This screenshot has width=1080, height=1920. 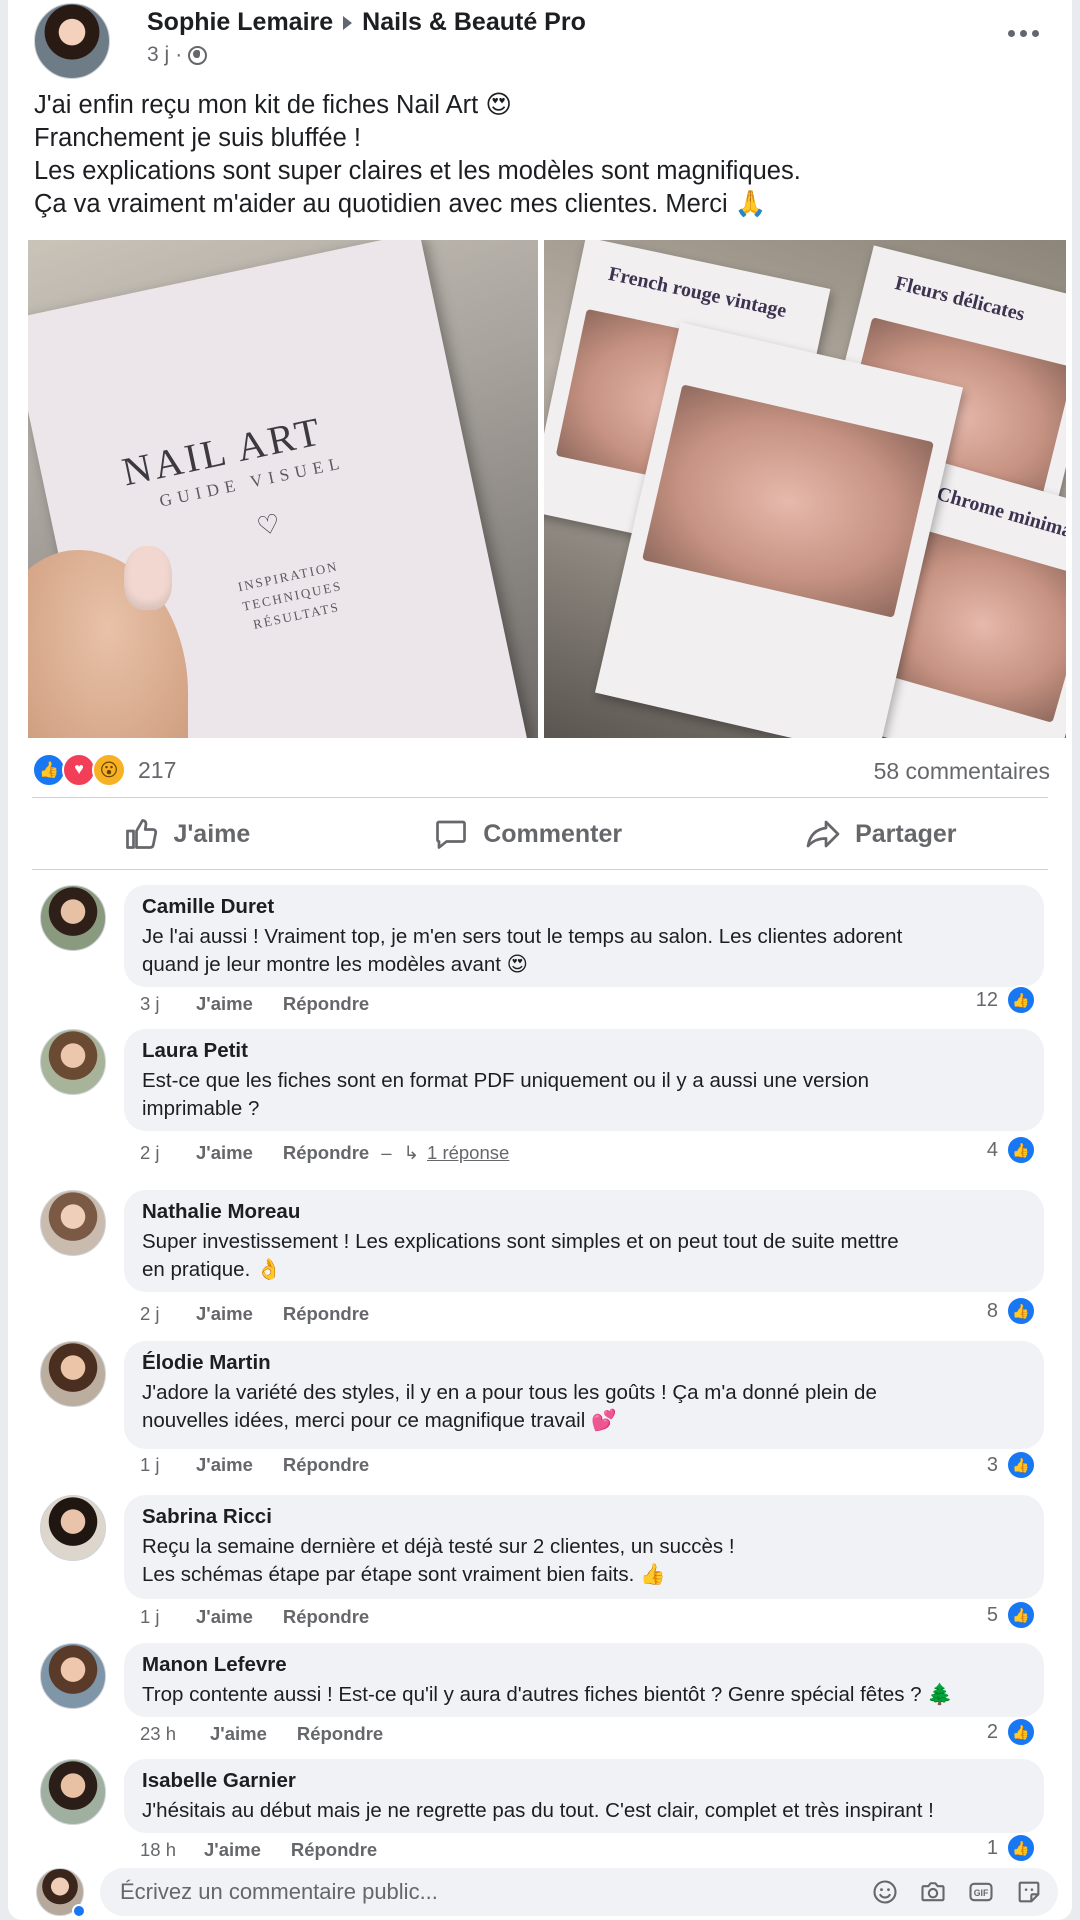 What do you see at coordinates (157, 769) in the screenshot?
I see `reaction-count: 217` at bounding box center [157, 769].